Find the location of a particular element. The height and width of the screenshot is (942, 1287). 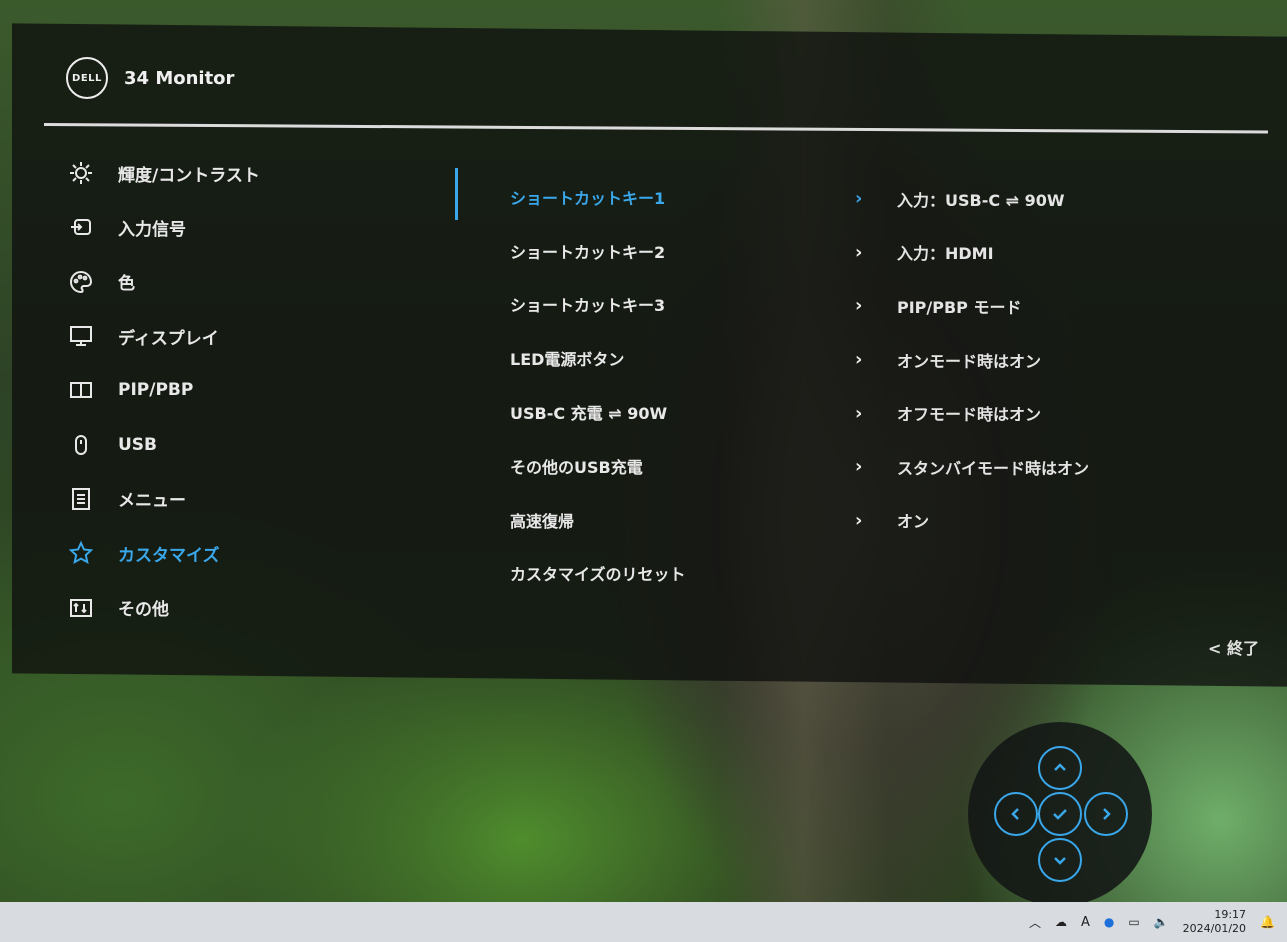

value-shortcut1: › 入力：USB-C ⇌ 90W is located at coordinates (1020, 199).